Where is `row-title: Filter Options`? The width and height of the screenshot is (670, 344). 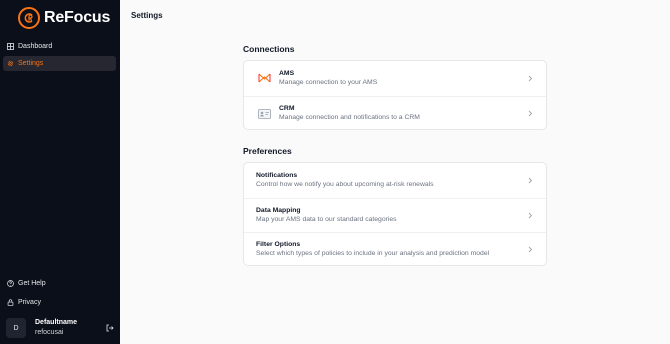
row-title: Filter Options is located at coordinates (278, 244).